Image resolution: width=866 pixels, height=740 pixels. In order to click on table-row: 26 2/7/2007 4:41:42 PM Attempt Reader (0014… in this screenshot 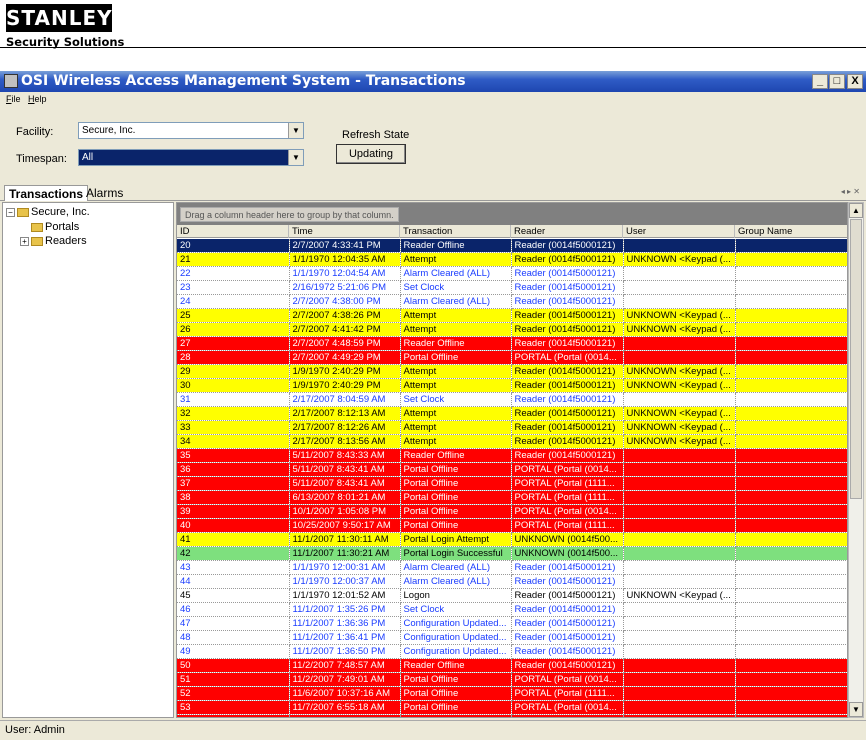, I will do `click(512, 329)`.